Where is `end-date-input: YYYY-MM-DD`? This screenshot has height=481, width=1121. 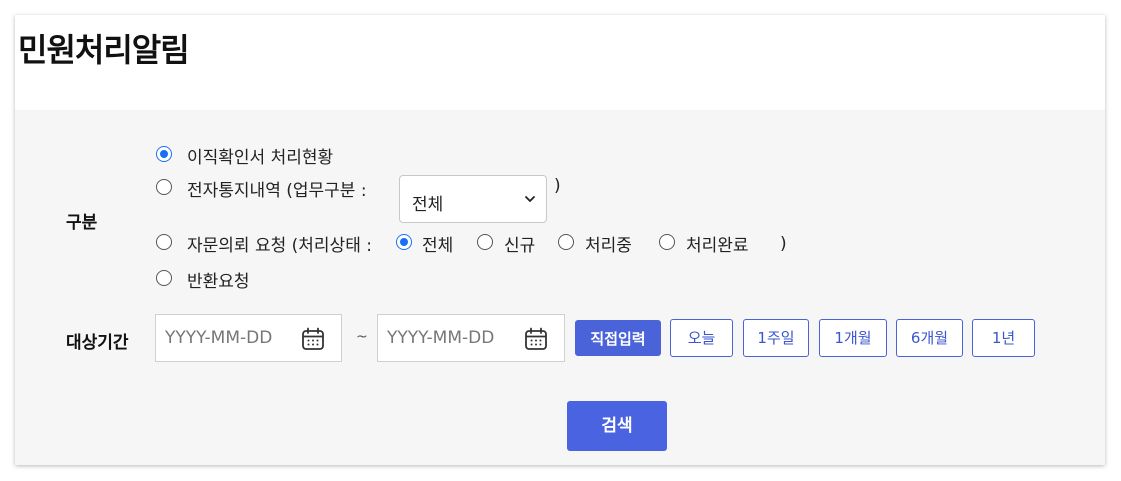
end-date-input: YYYY-MM-DD is located at coordinates (471, 338).